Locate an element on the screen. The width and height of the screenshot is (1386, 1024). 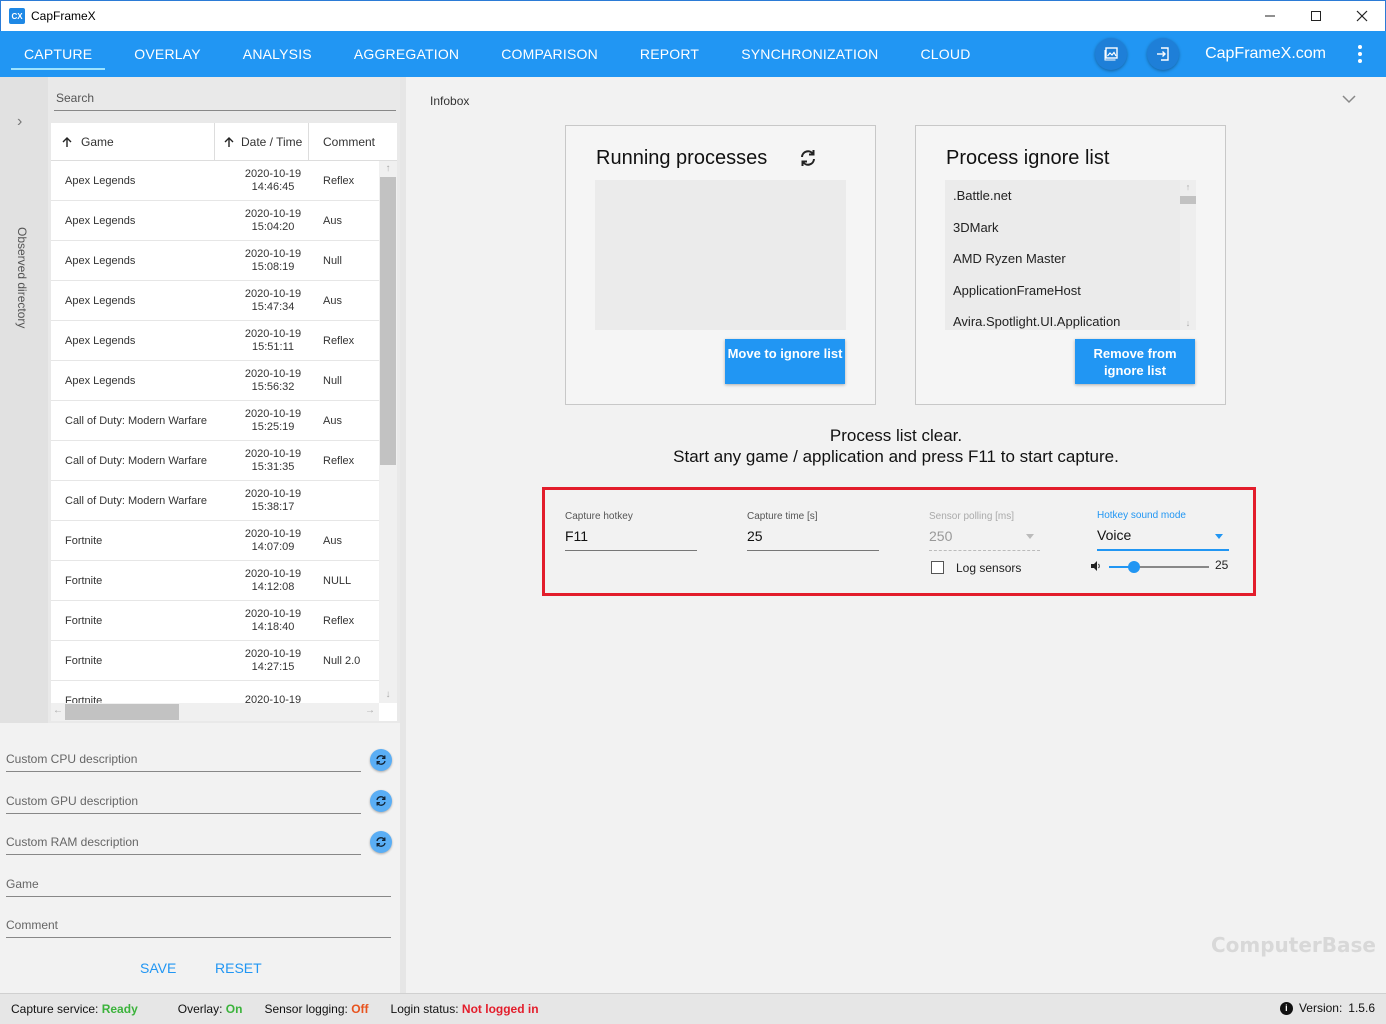
horizontal-scrollbar: ← → is located at coordinates (215, 712).